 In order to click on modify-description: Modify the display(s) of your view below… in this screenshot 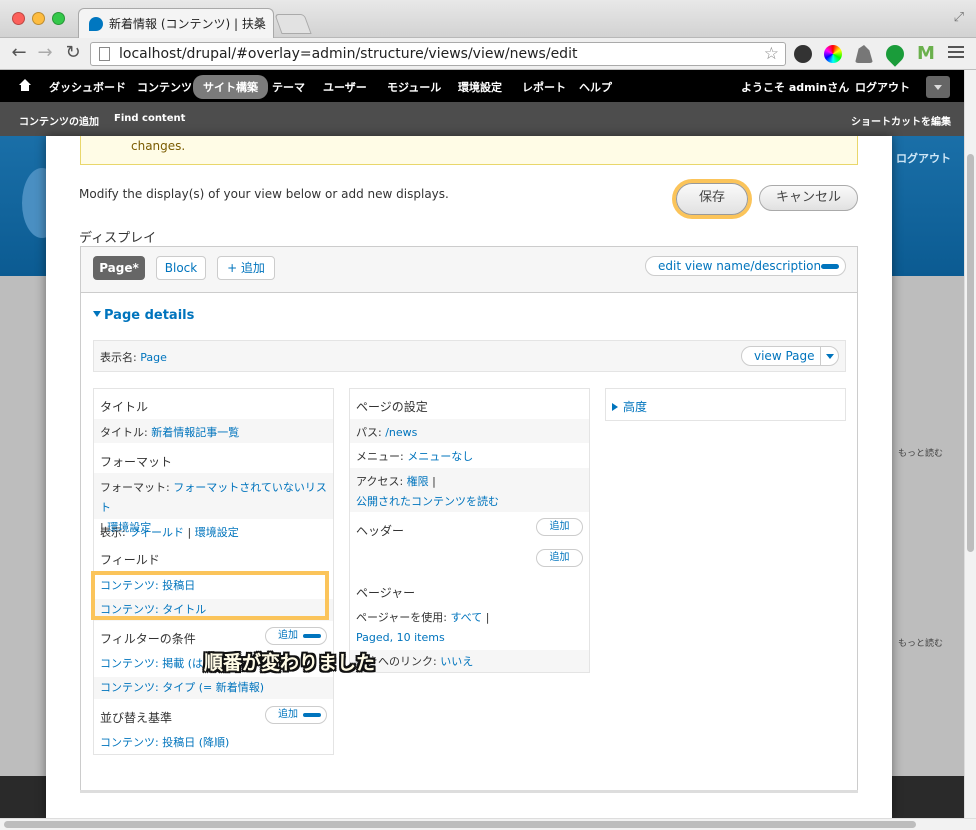, I will do `click(264, 194)`.